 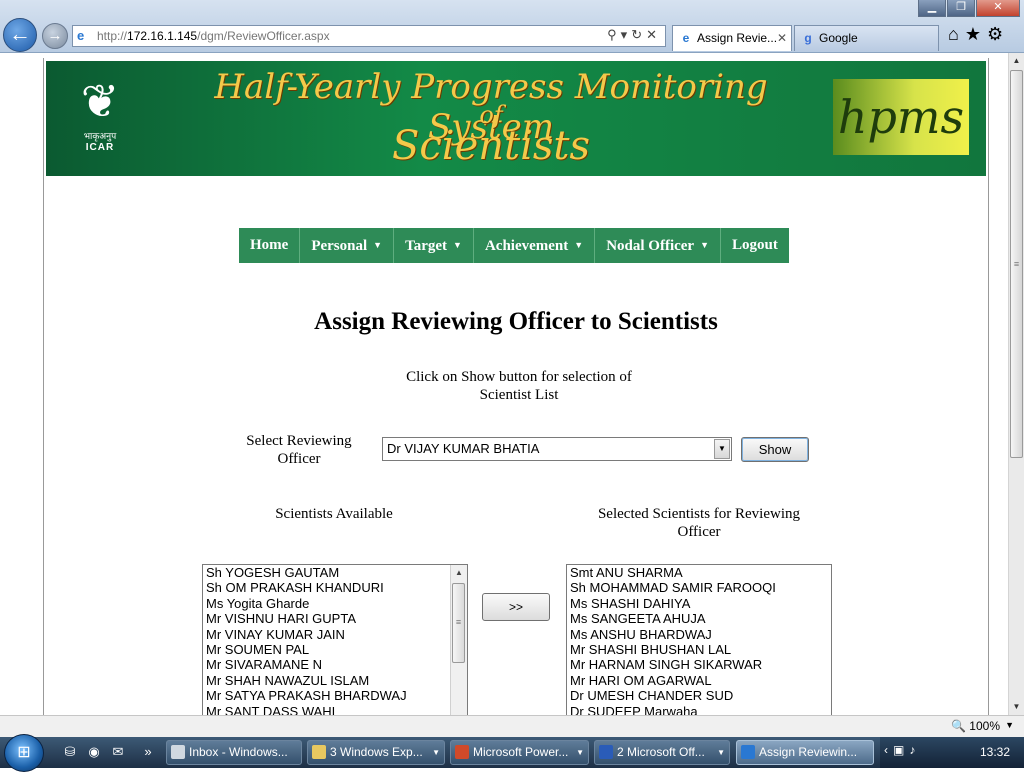 I want to click on menu-label: Home, so click(x=269, y=245).